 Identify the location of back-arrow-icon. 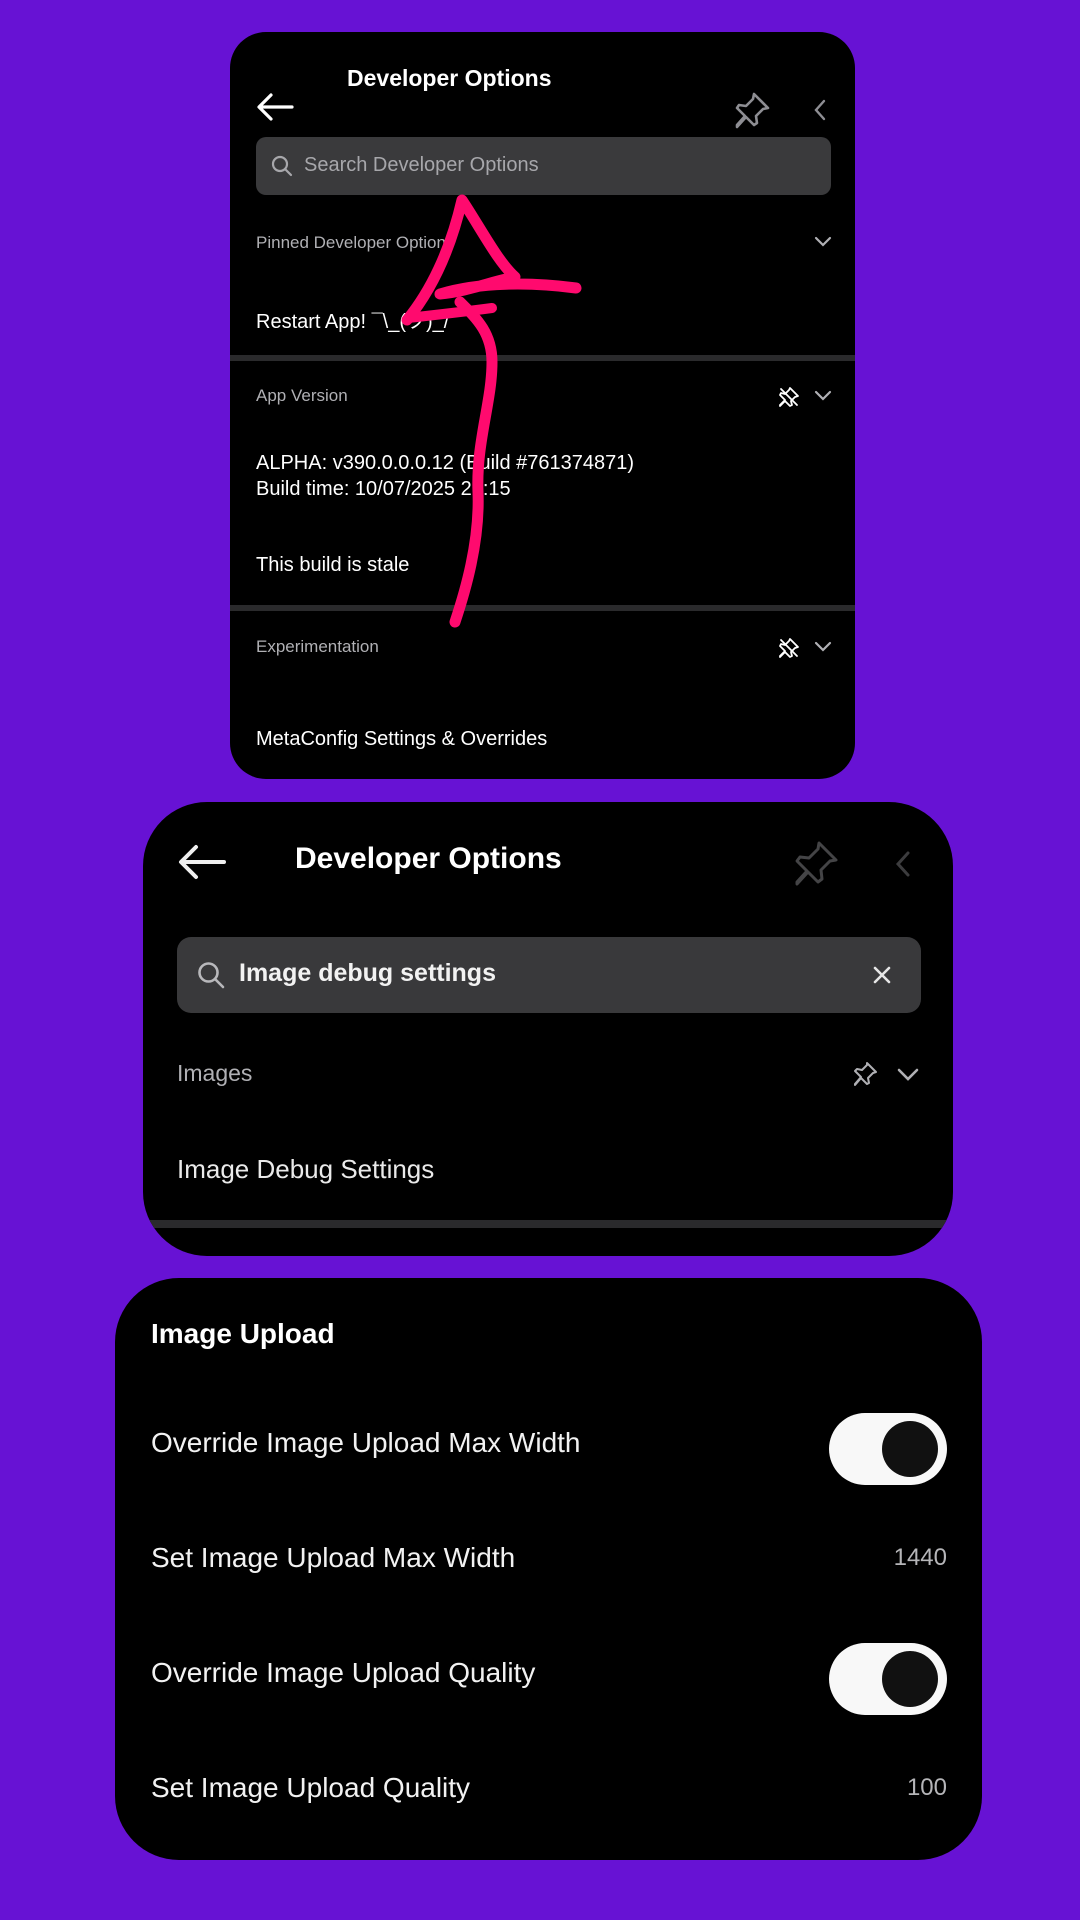
(202, 862).